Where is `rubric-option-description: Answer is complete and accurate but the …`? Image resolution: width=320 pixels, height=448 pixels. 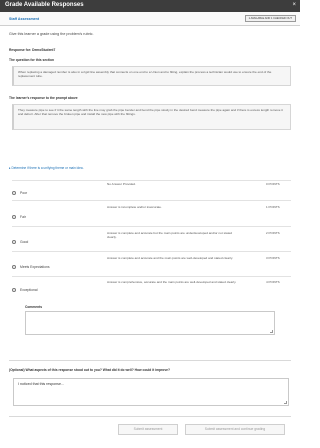
rubric-option-description: Answer is complete and accurate but the … is located at coordinates (170, 235).